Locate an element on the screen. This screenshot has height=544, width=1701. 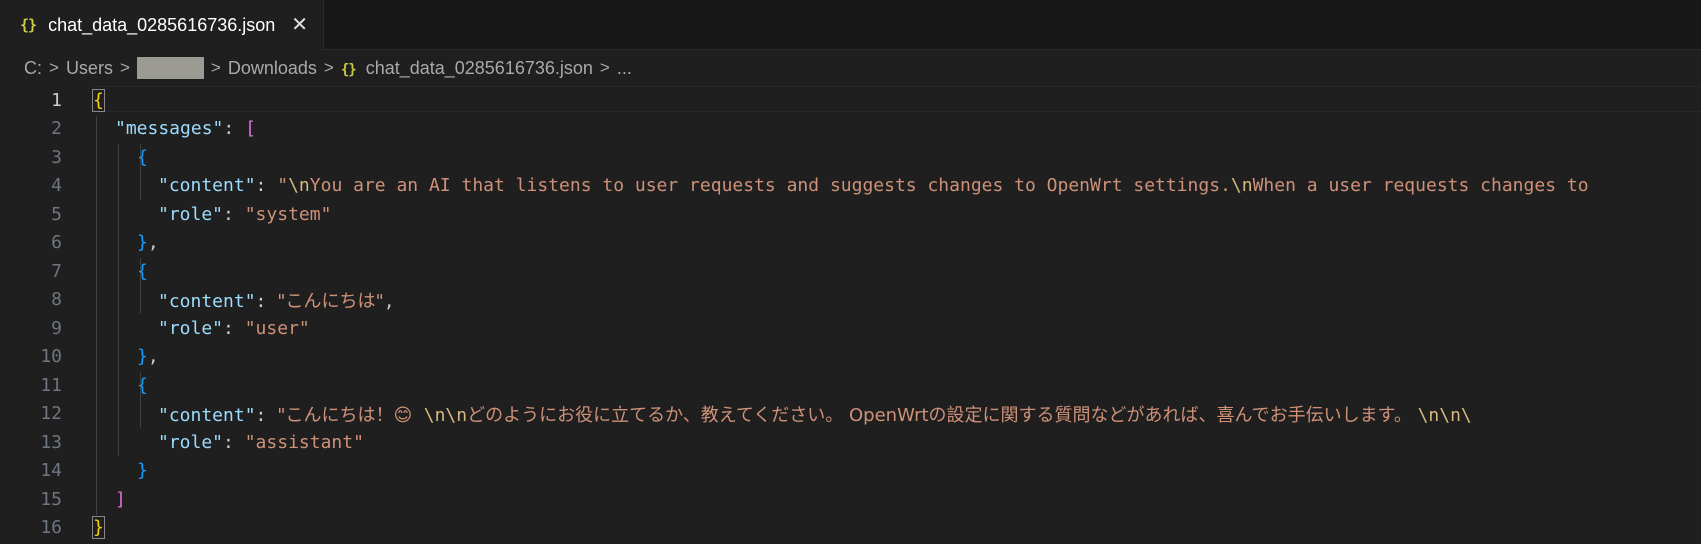
breadcrumb-users: Users is located at coordinates (89, 68).